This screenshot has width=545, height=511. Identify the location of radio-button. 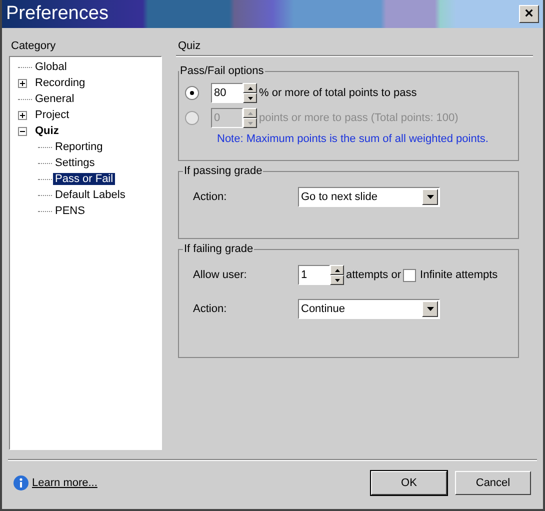
(192, 93).